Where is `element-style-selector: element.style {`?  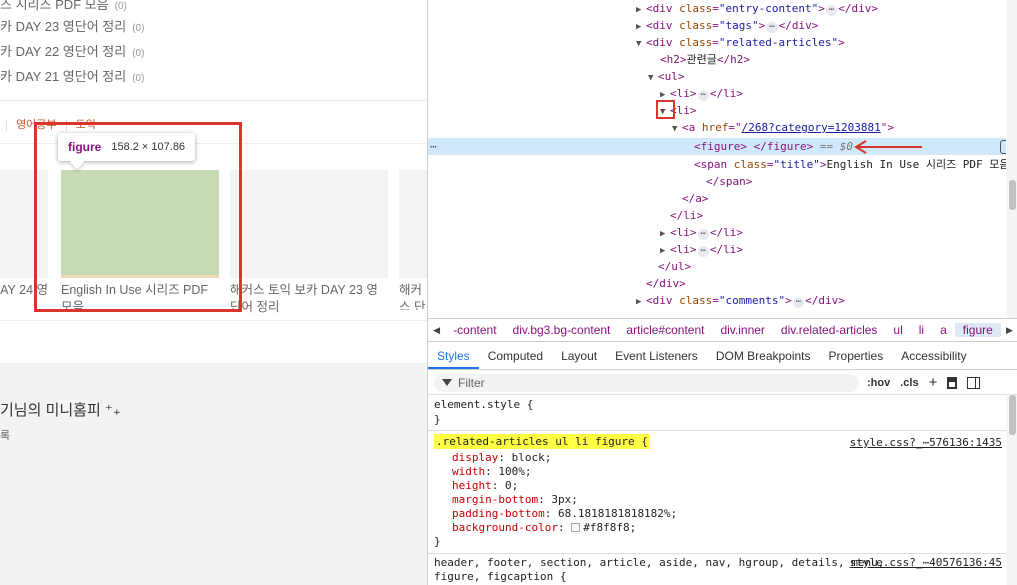
element-style-selector: element.style { is located at coordinates (483, 405).